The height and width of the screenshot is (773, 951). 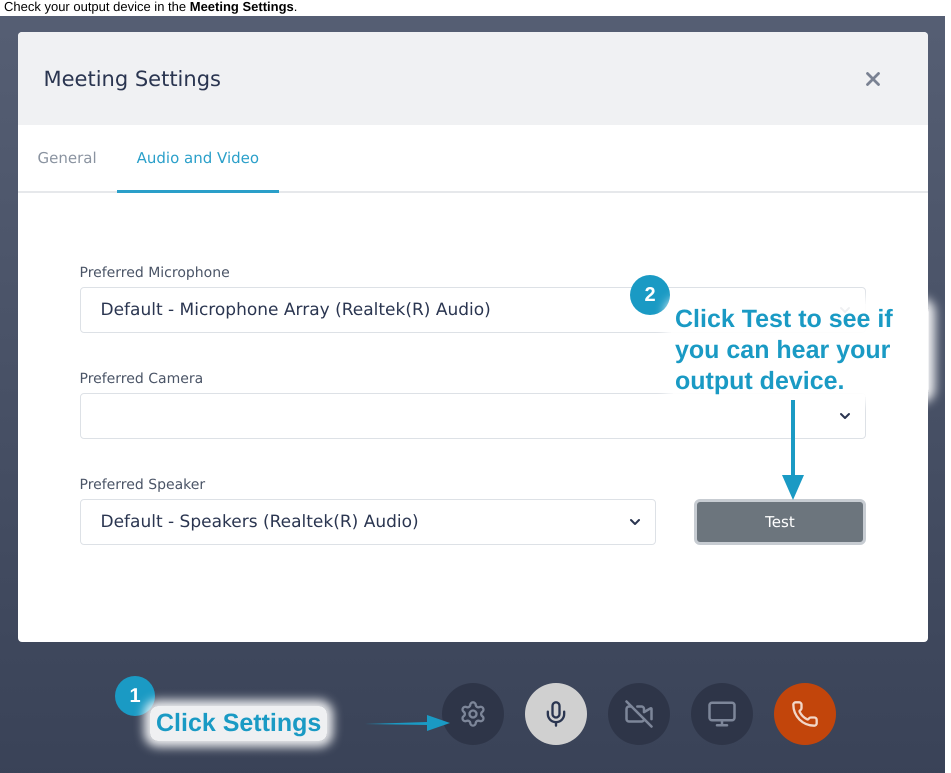 What do you see at coordinates (473, 714) in the screenshot?
I see `settings-icon` at bounding box center [473, 714].